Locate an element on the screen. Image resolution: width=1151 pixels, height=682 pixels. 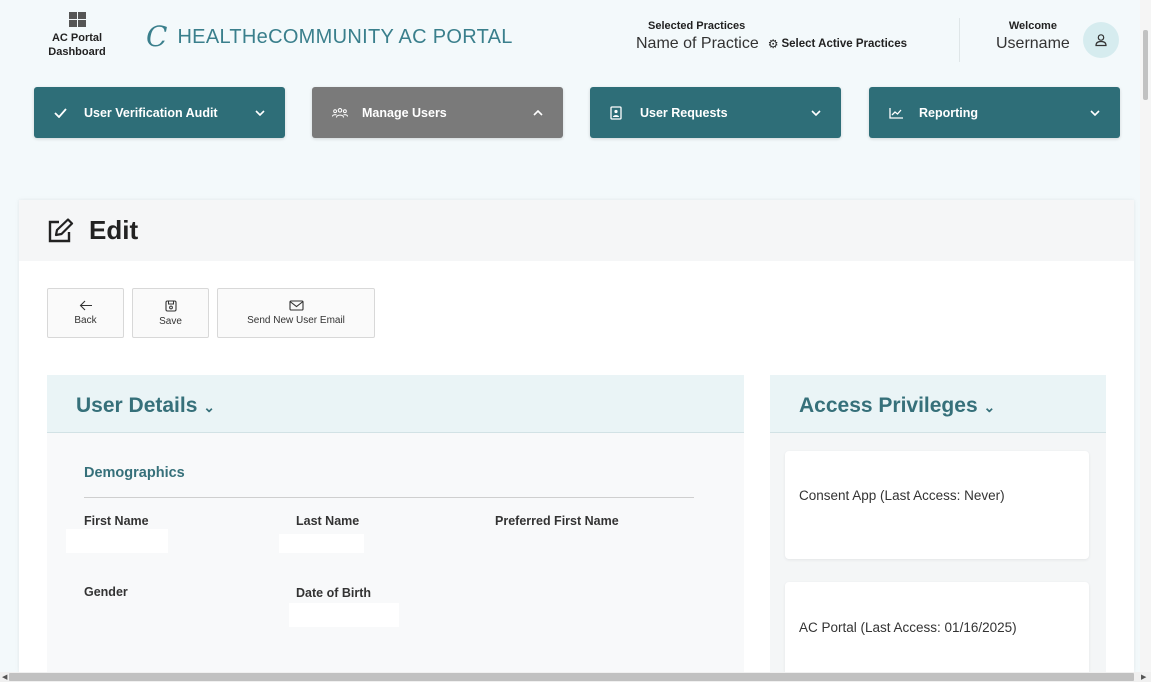
first-name-field is located at coordinates (117, 541).